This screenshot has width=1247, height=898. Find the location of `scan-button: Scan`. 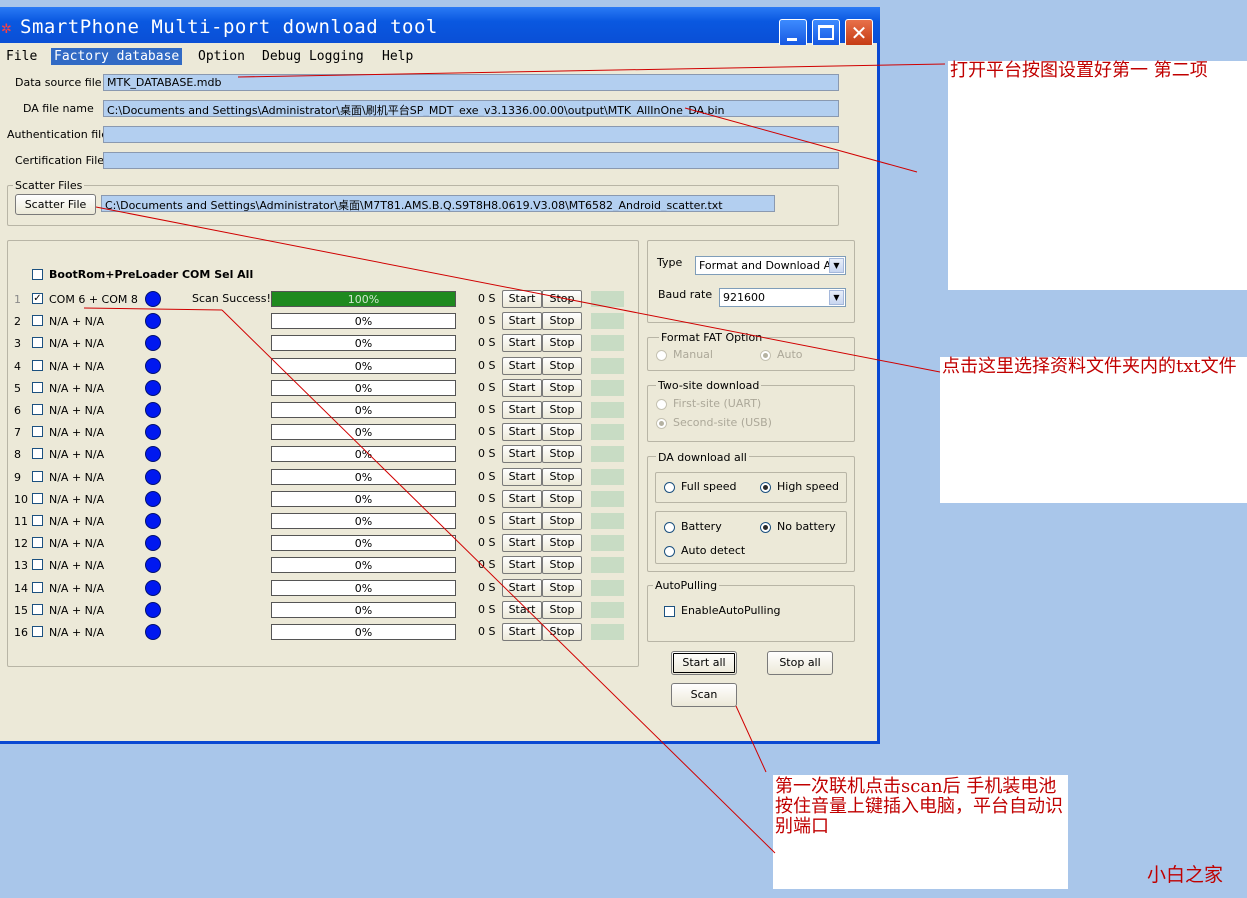

scan-button: Scan is located at coordinates (704, 695).